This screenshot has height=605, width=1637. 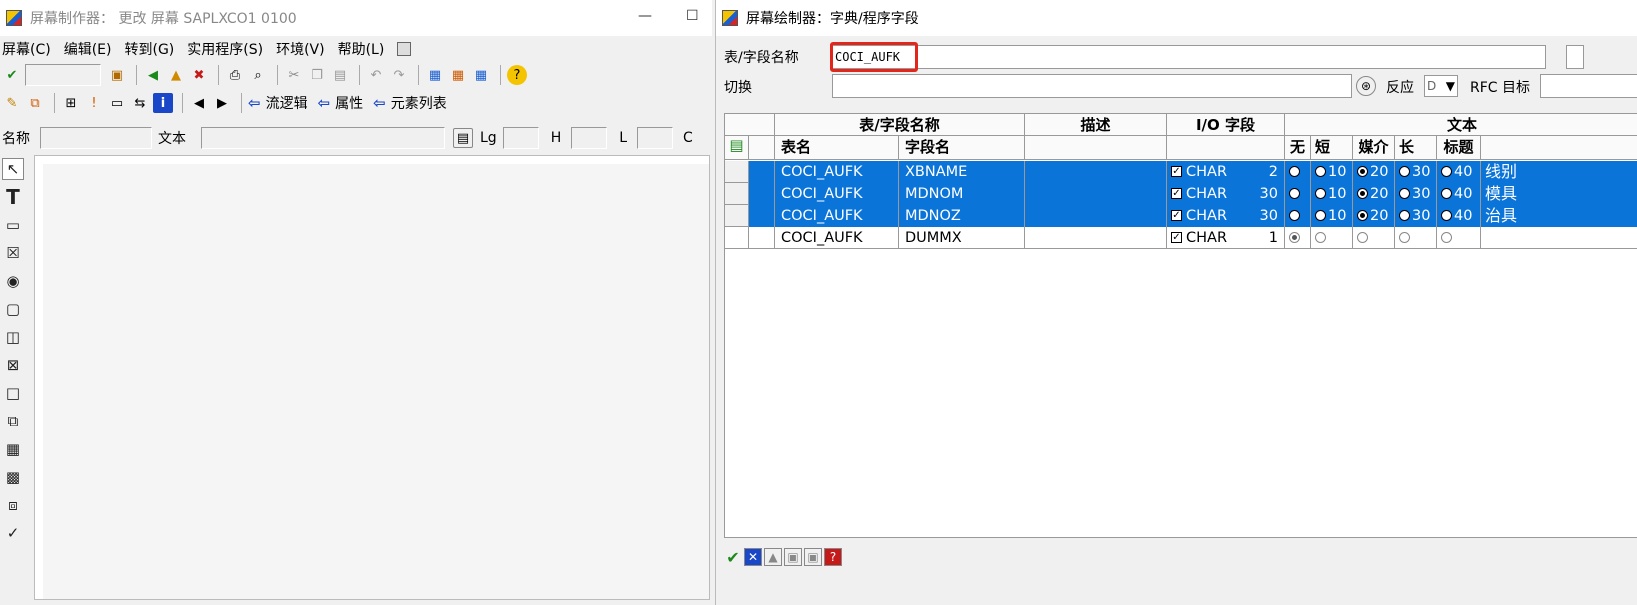 What do you see at coordinates (117, 75) in the screenshot?
I see `save-icon: ▣` at bounding box center [117, 75].